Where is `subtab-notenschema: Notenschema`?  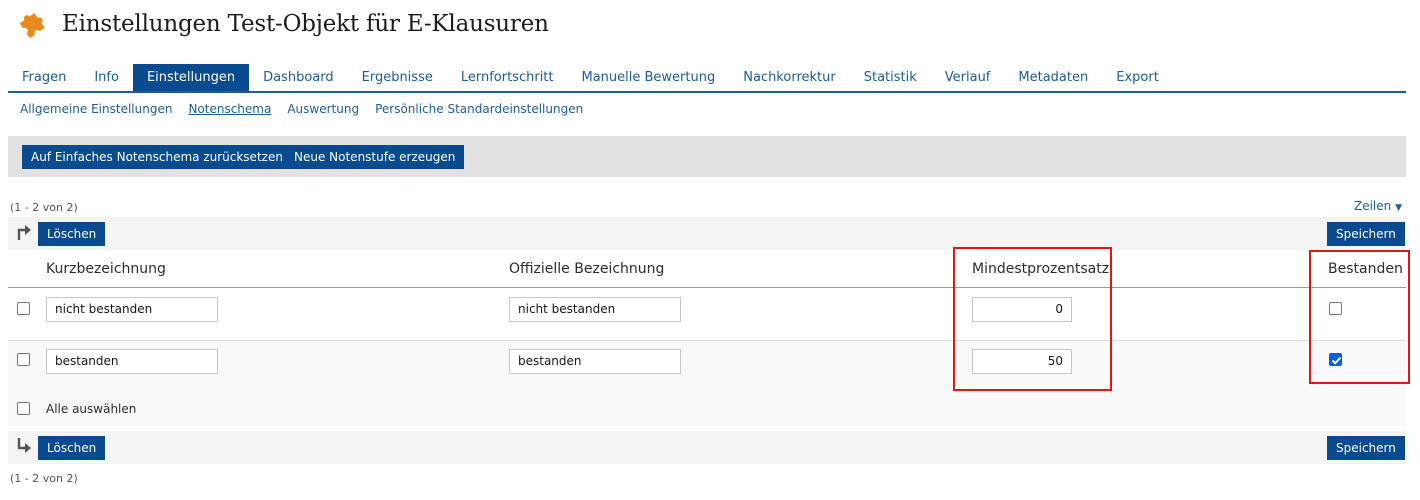
subtab-notenschema: Notenschema is located at coordinates (229, 109).